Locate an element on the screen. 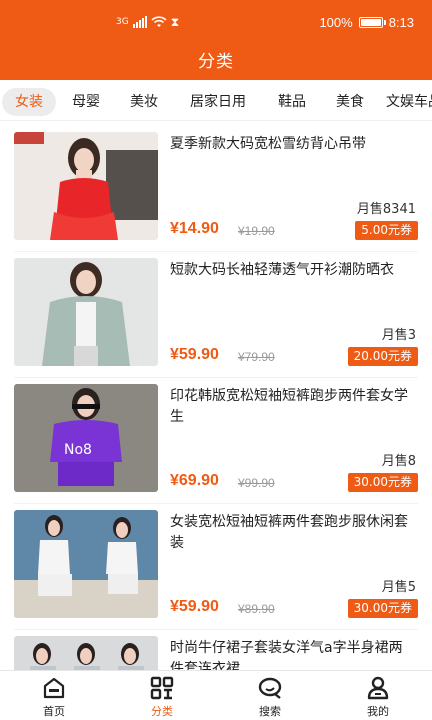 This screenshot has height=720, width=432. product-title: 时尚牛仔裙子套装女洋气a字半身裙两件套连衣裙 is located at coordinates (293, 654).